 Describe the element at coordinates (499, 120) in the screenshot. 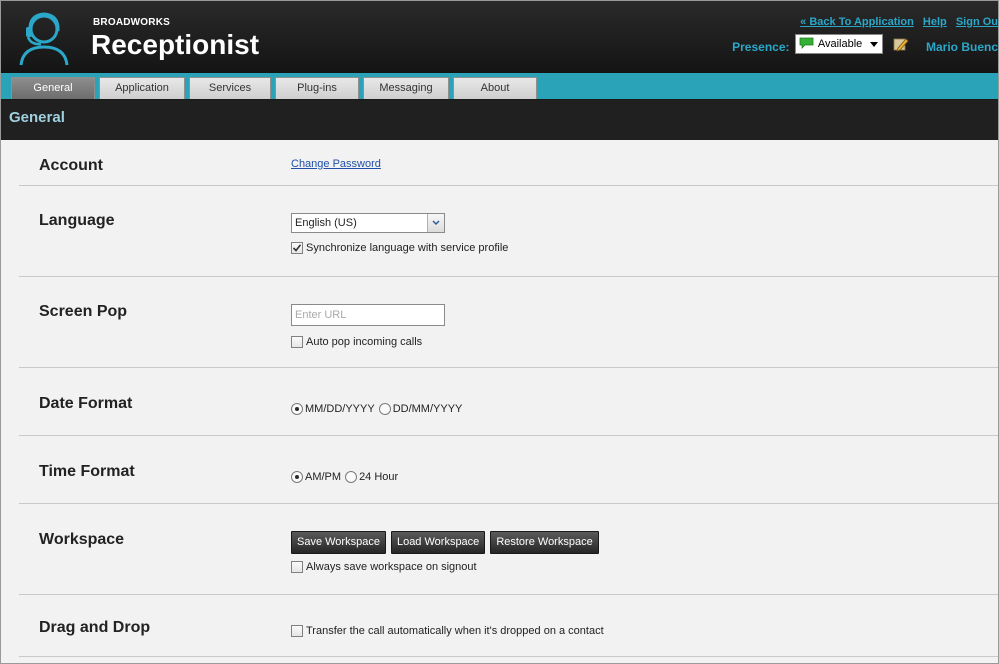

I see `section-header: General` at that location.